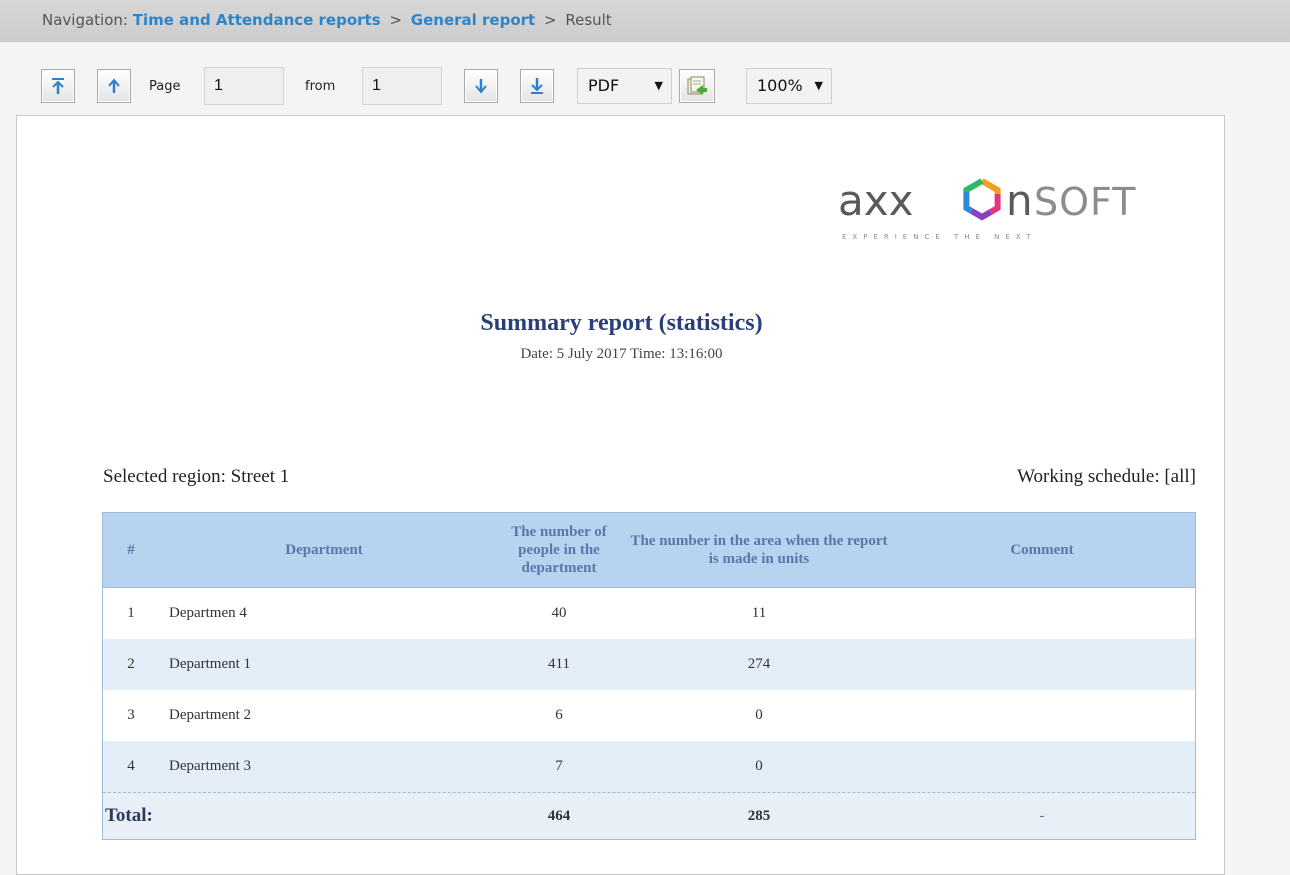 The width and height of the screenshot is (1290, 875). What do you see at coordinates (559, 715) in the screenshot?
I see `cell-people: 6` at bounding box center [559, 715].